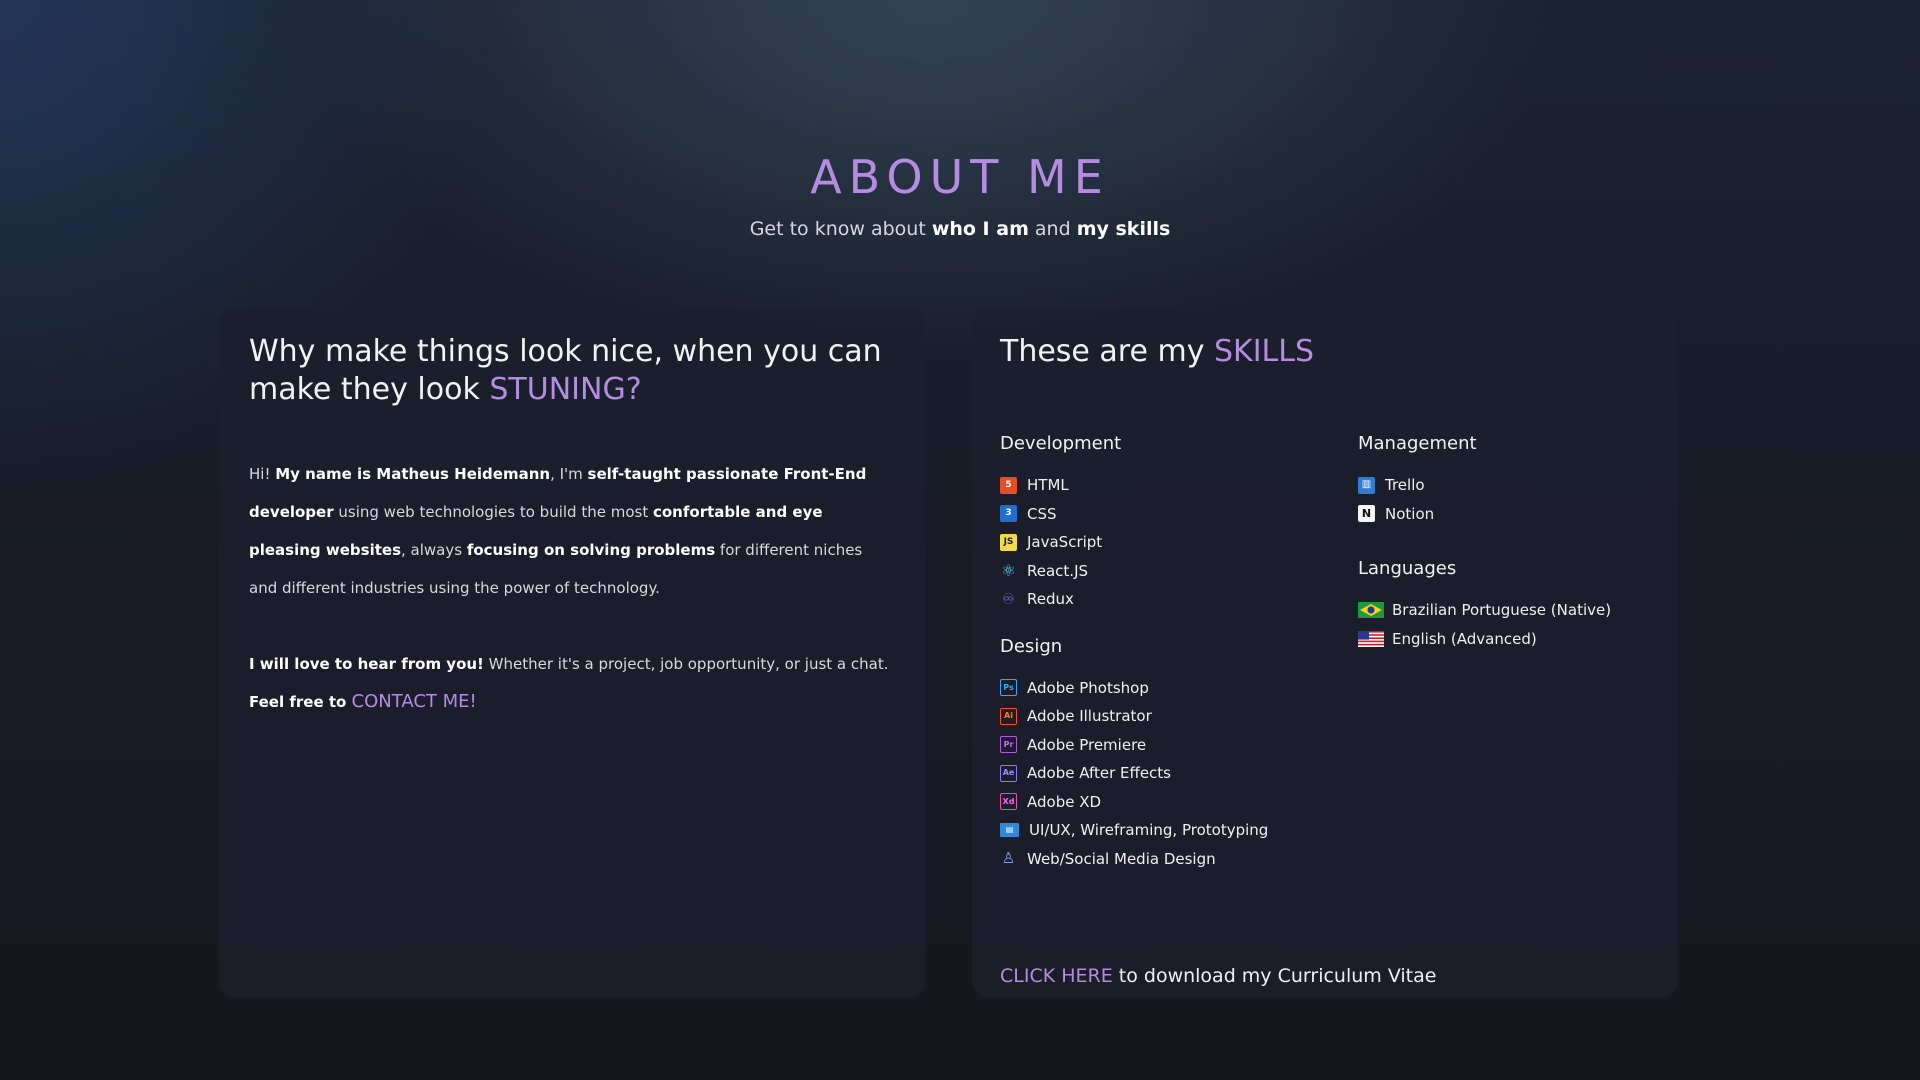 The height and width of the screenshot is (1080, 1920). I want to click on skill-item-illustrator: Ai Adobe Illustrator, so click(1170, 716).